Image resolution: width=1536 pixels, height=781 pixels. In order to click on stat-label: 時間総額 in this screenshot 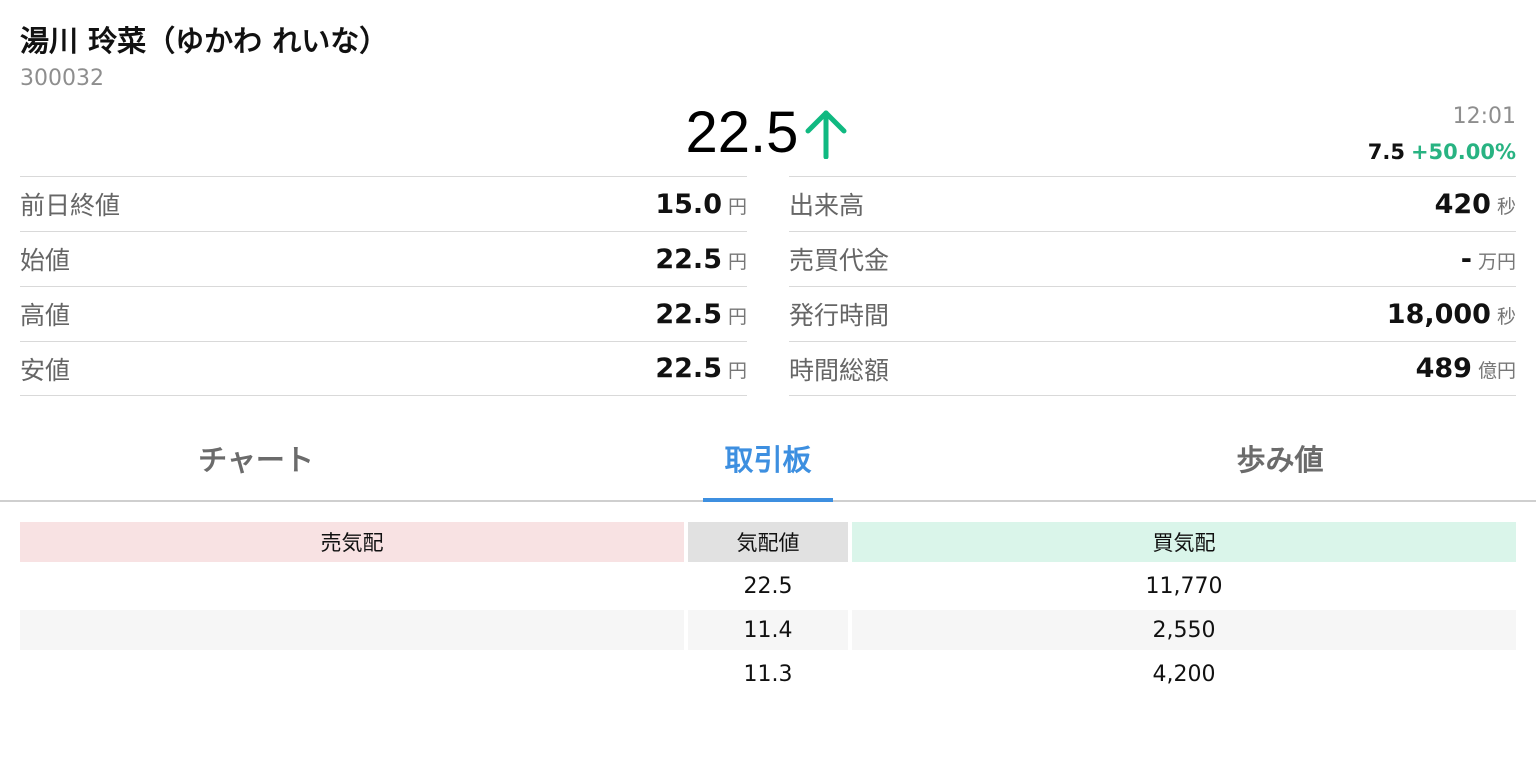, I will do `click(839, 370)`.